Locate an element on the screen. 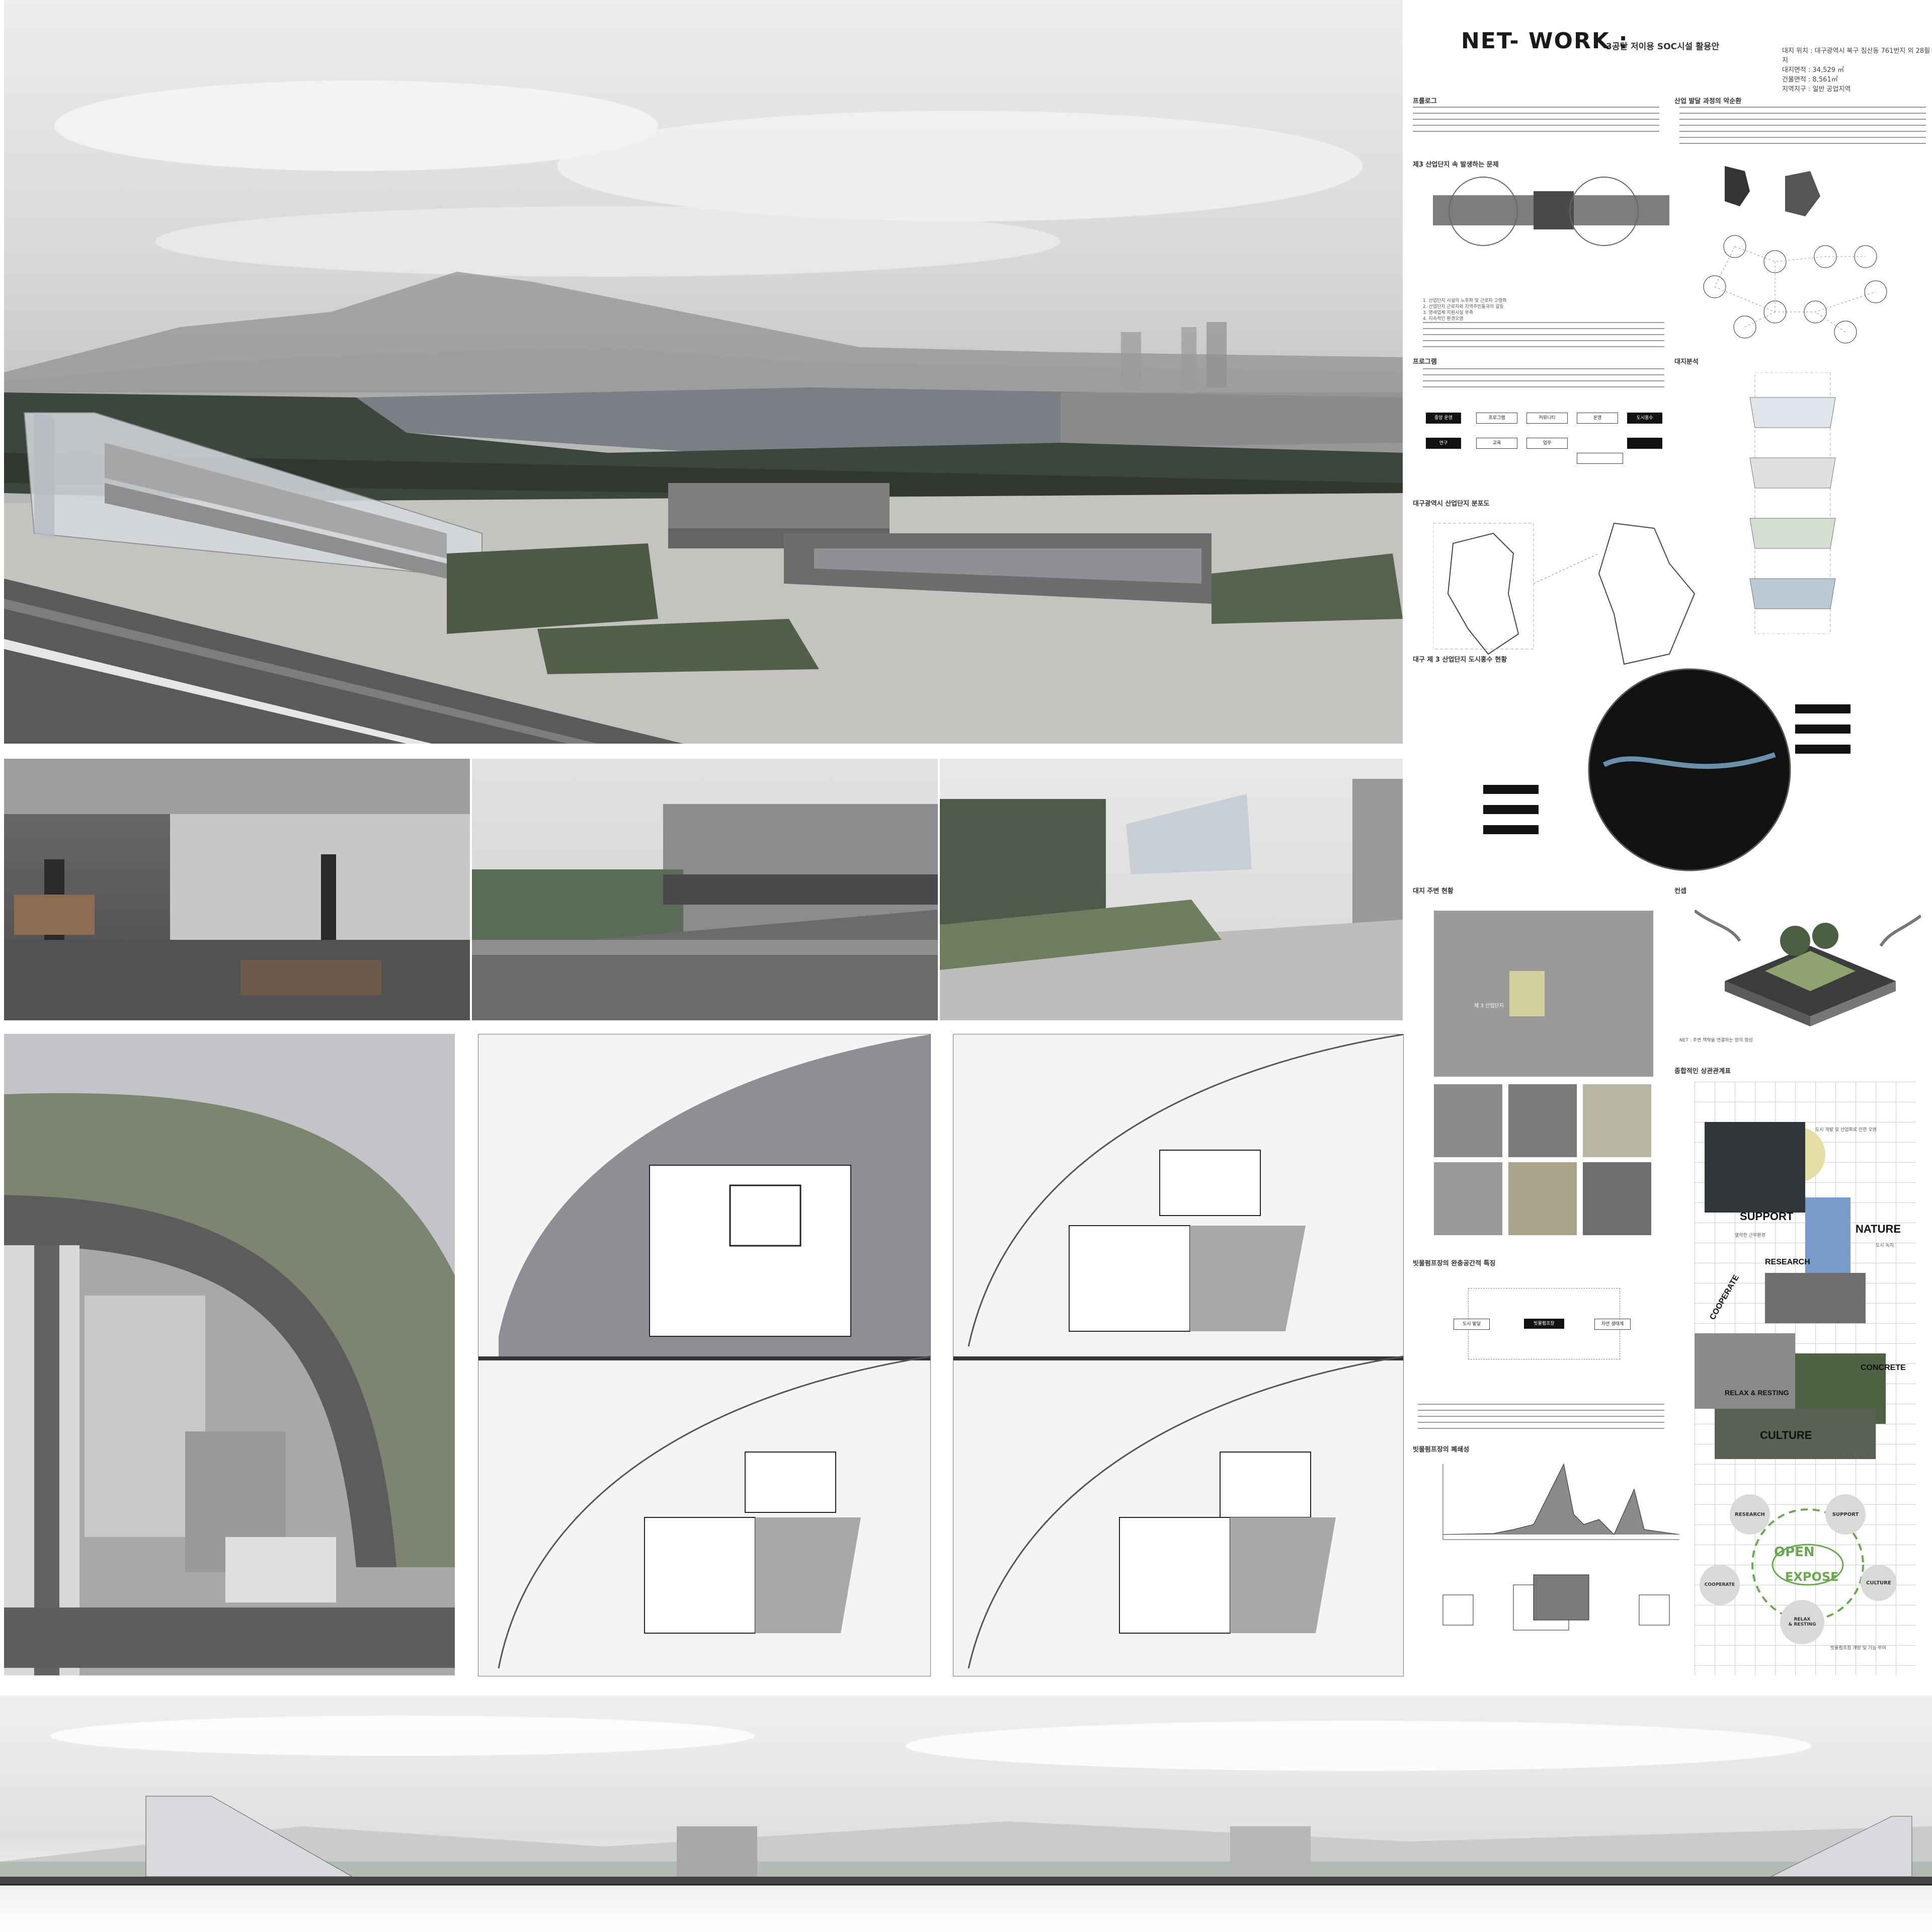  first-floor-plan is located at coordinates (704, 1355).